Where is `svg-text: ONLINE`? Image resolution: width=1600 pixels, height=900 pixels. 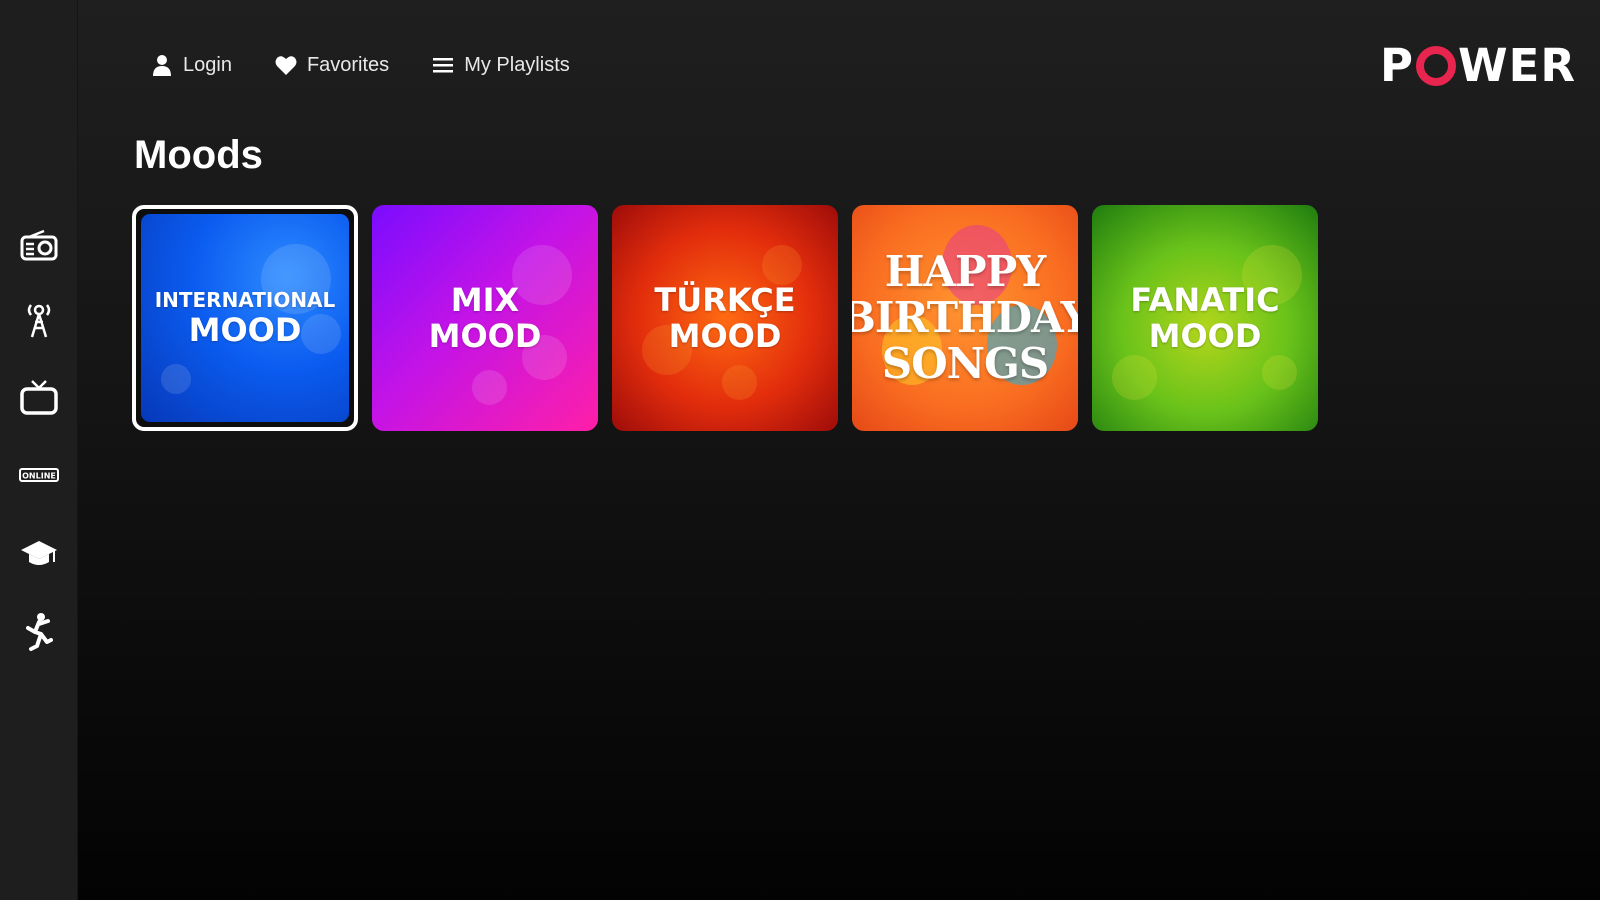 svg-text: ONLINE is located at coordinates (39, 476).